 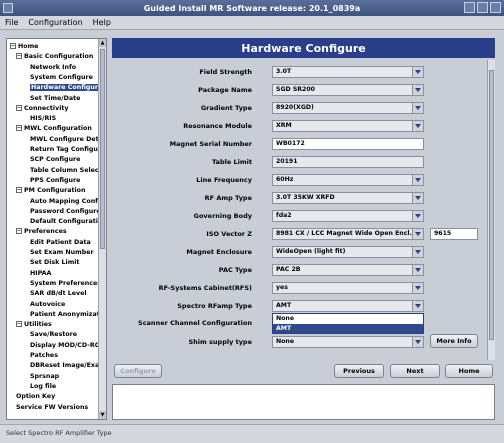 What do you see at coordinates (469, 371) in the screenshot?
I see `home-button: Home` at bounding box center [469, 371].